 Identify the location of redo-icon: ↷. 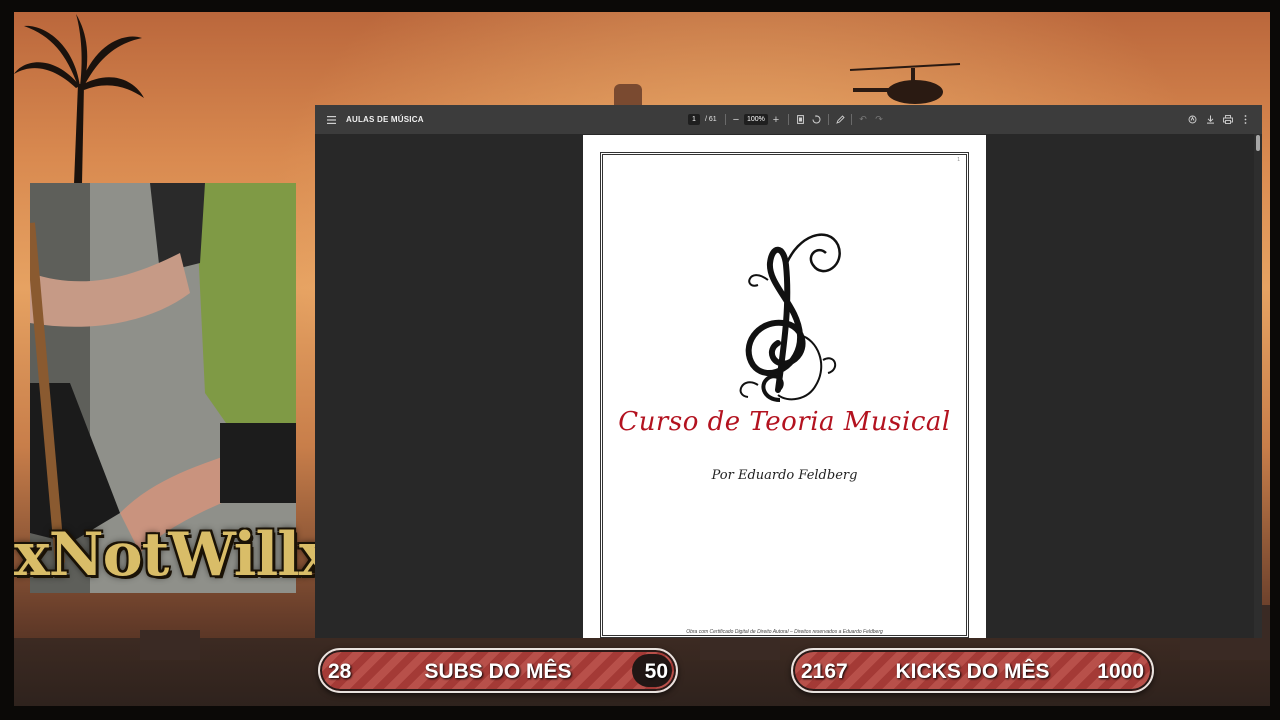
(879, 119).